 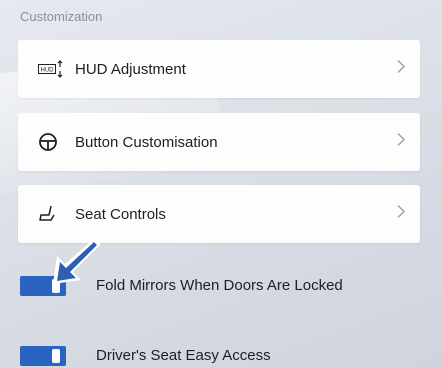 I want to click on easy-access-label: Driver's Seat Easy Access, so click(x=183, y=355).